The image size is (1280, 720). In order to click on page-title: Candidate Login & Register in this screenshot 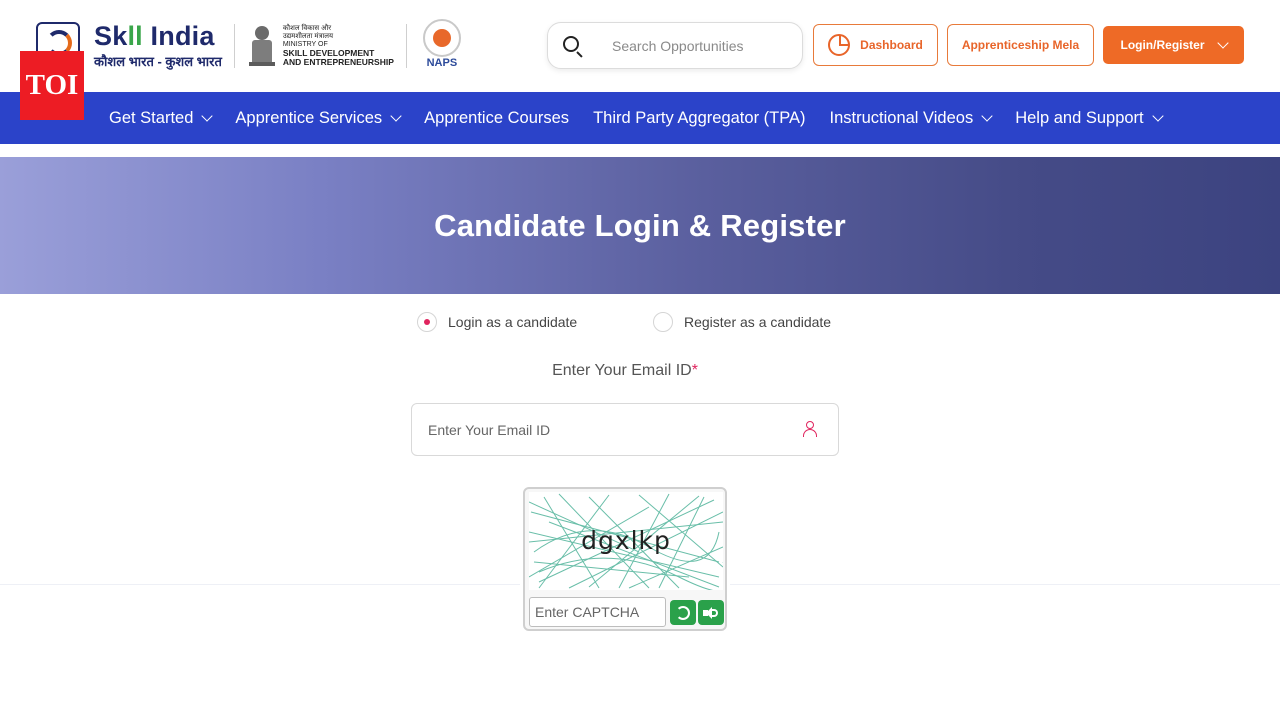, I will do `click(640, 225)`.